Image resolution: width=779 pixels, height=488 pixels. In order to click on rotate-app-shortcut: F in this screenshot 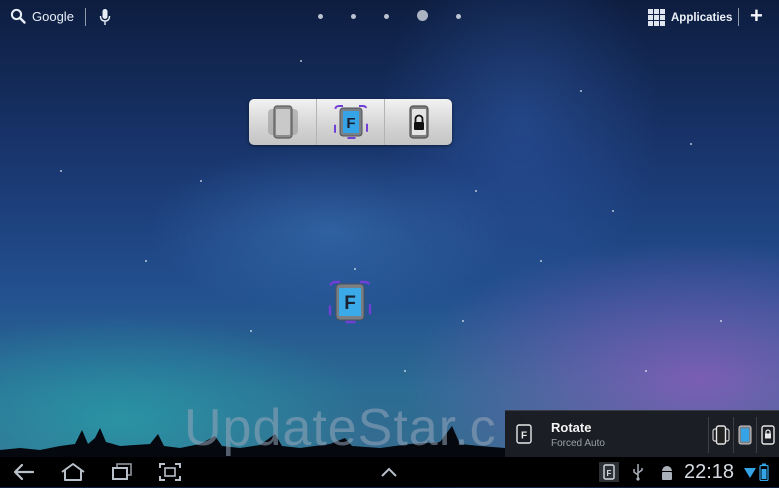, I will do `click(350, 304)`.